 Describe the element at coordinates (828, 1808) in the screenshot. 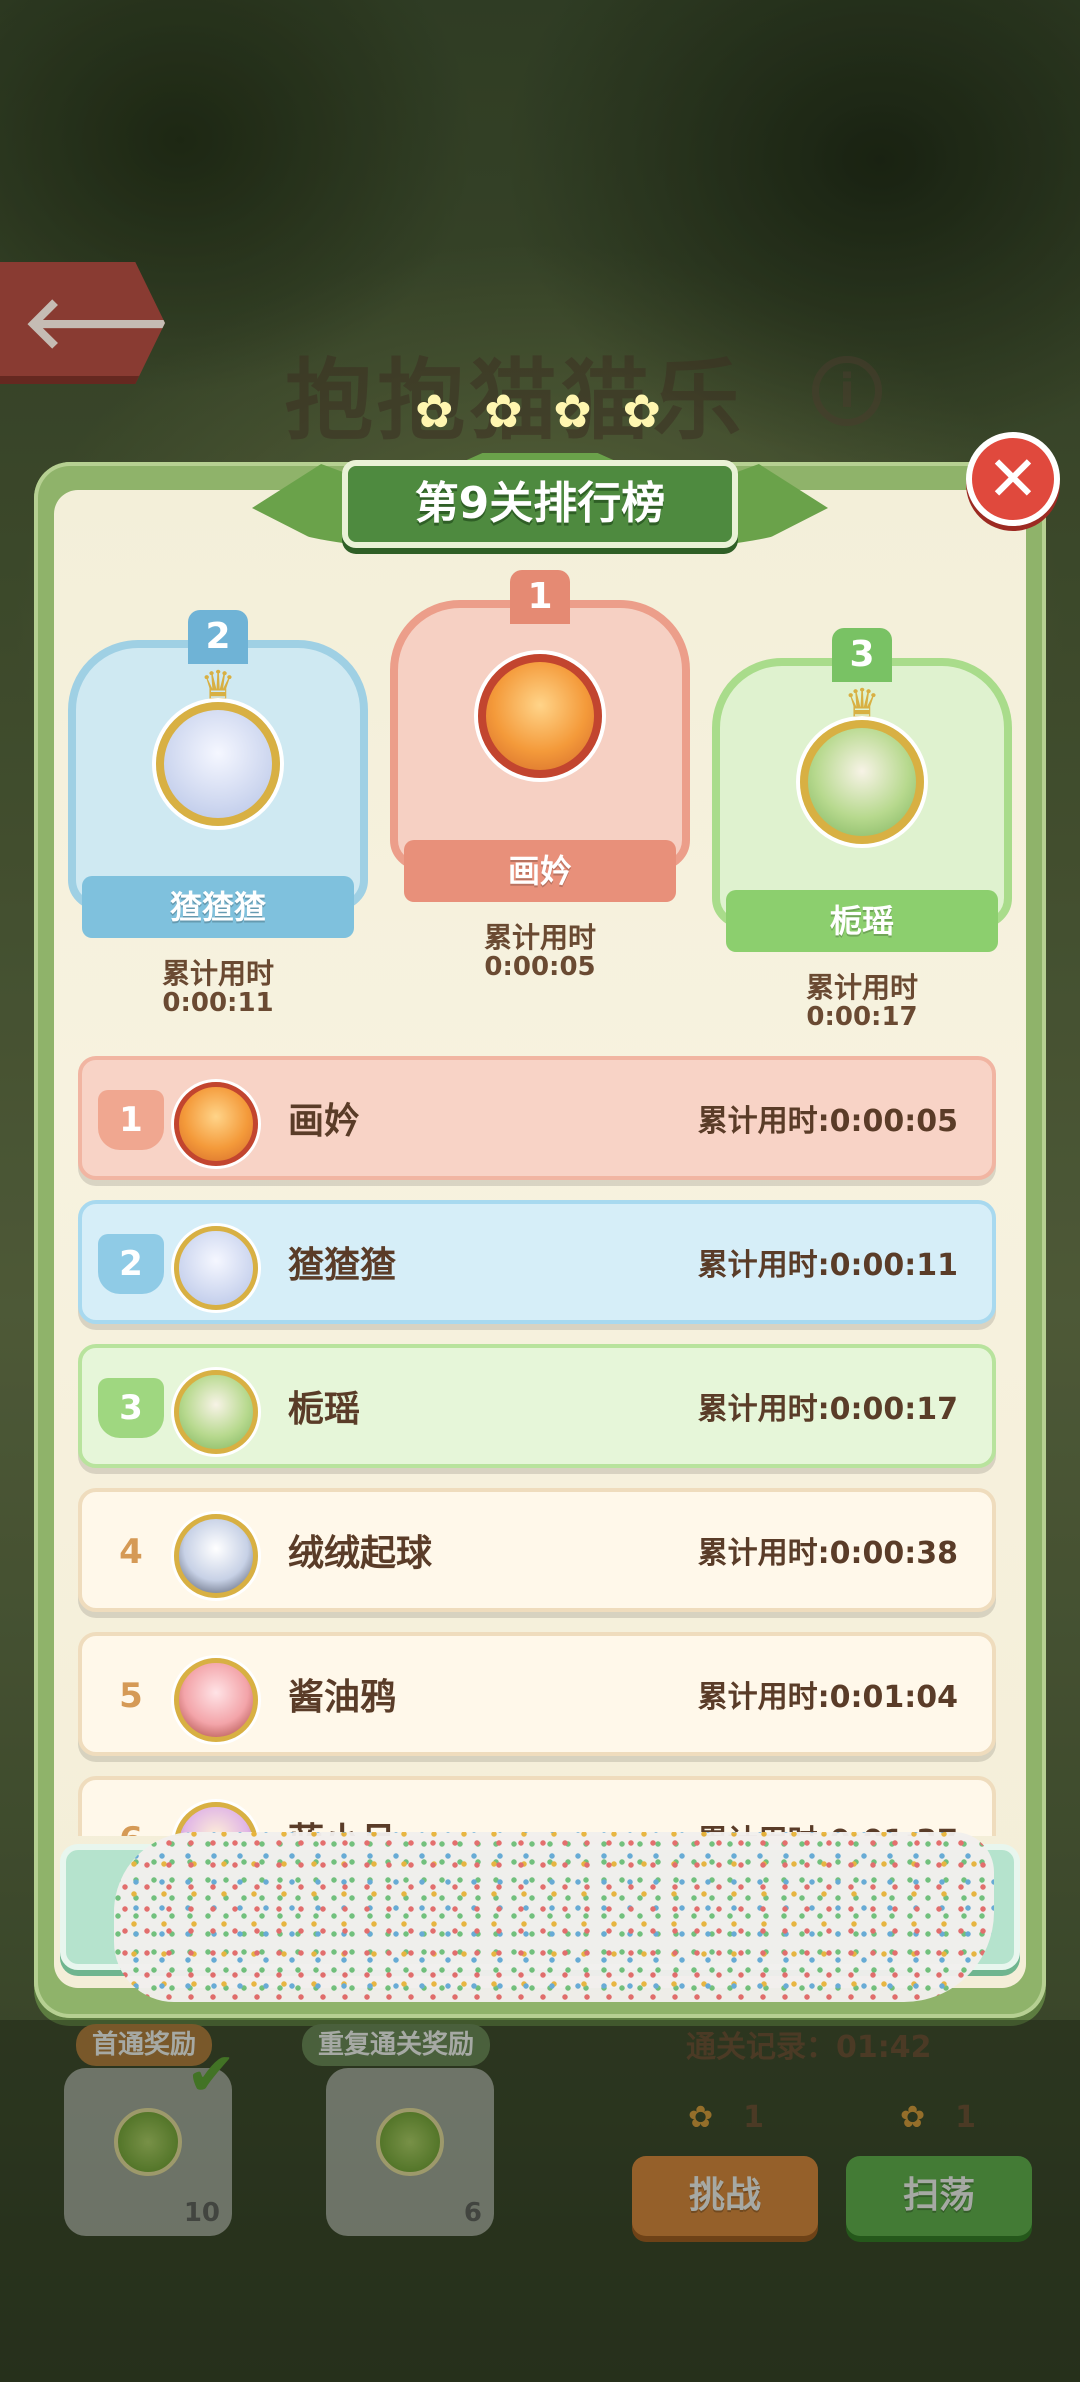

I see `total-time: 累计用时:0:01:37` at that location.